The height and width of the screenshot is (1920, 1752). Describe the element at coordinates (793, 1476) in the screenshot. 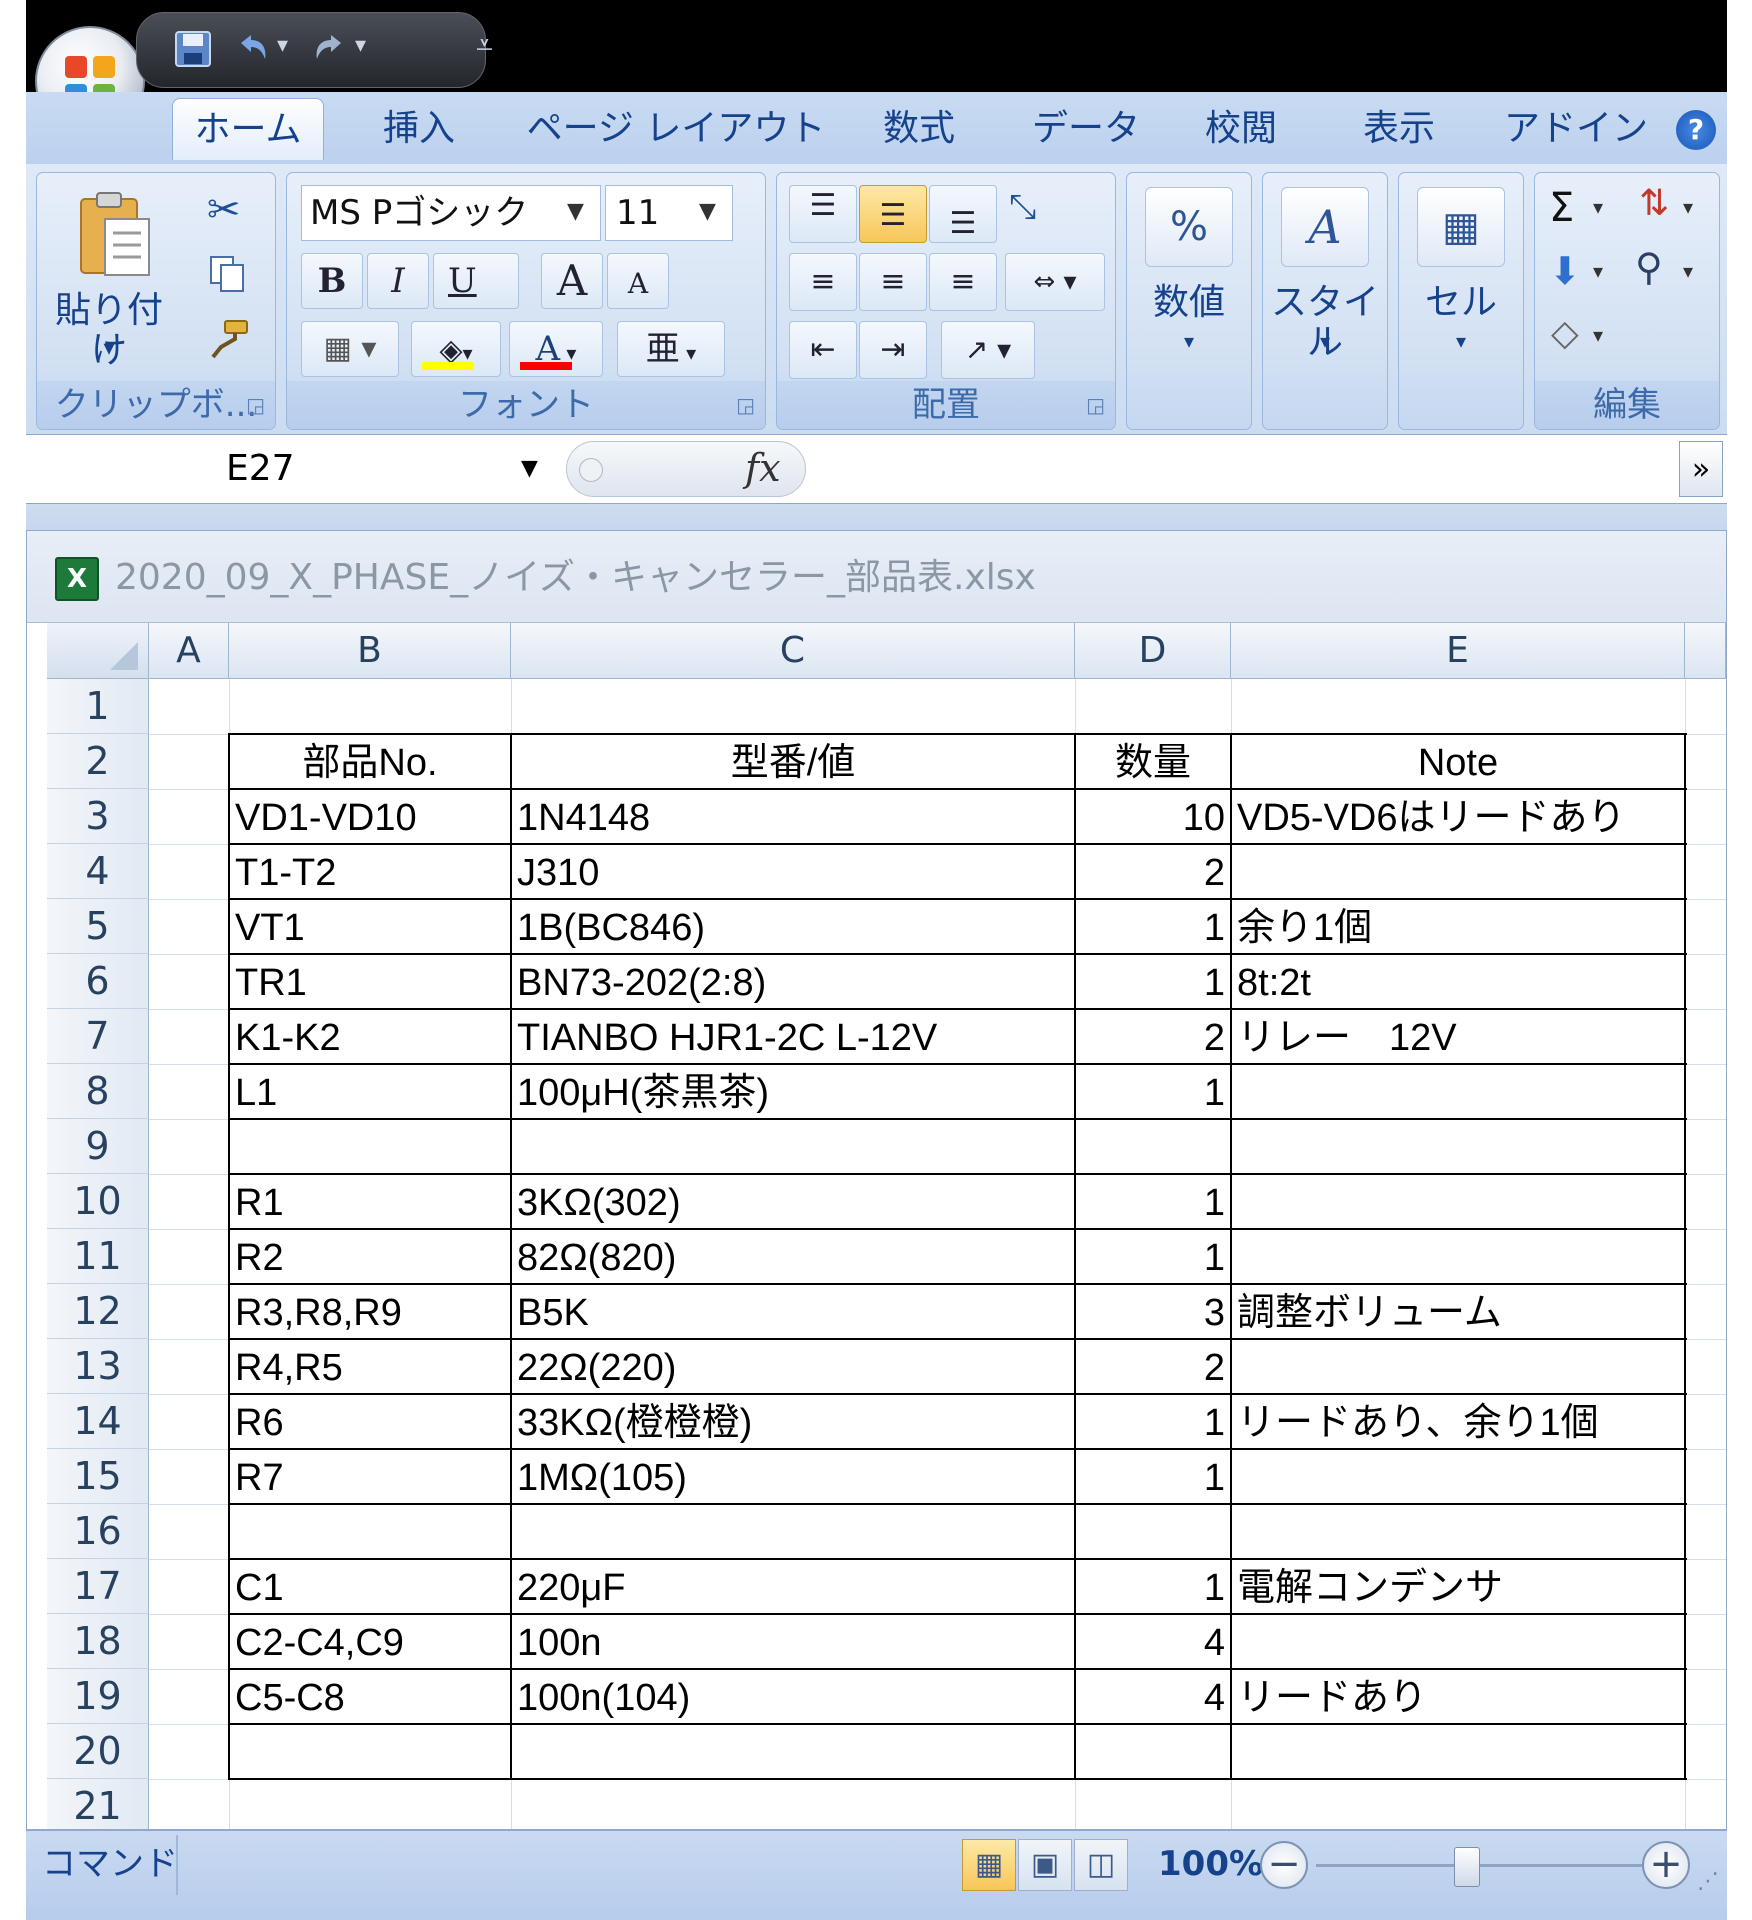

I see `table-cell: 1MΩ(105)` at that location.